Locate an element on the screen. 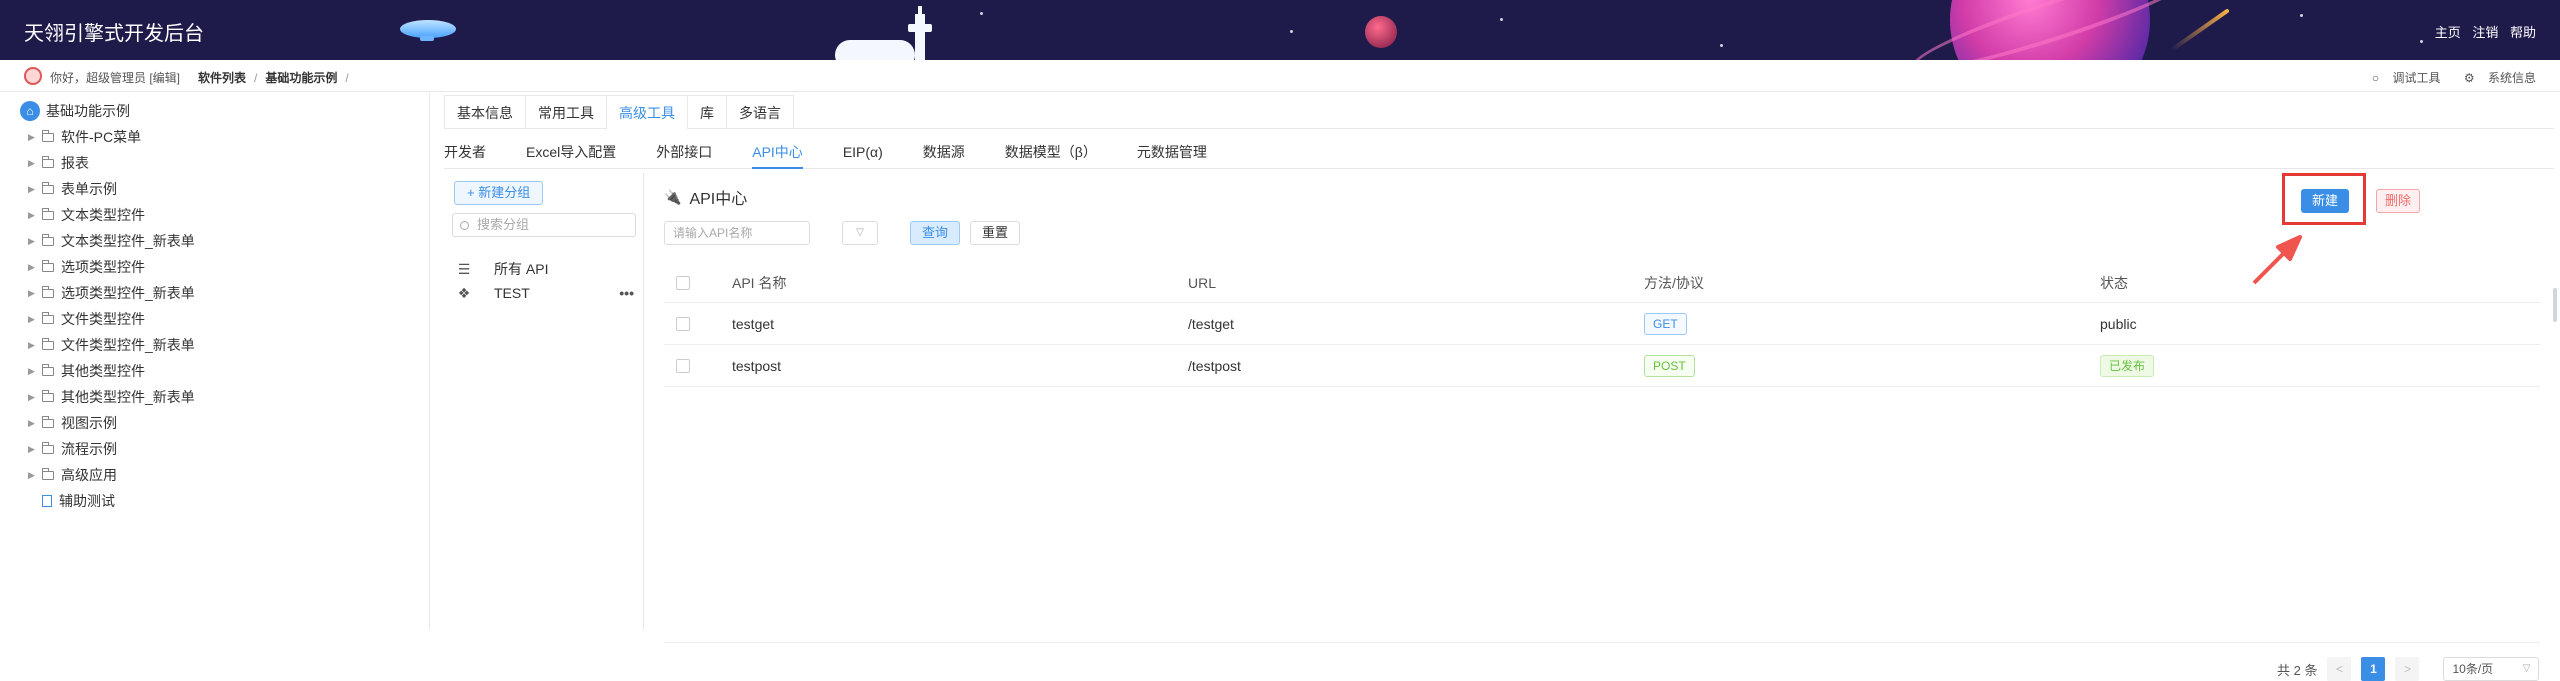 This screenshot has width=2560, height=681. breadcrumb-software-list: 软件列表 is located at coordinates (222, 78).